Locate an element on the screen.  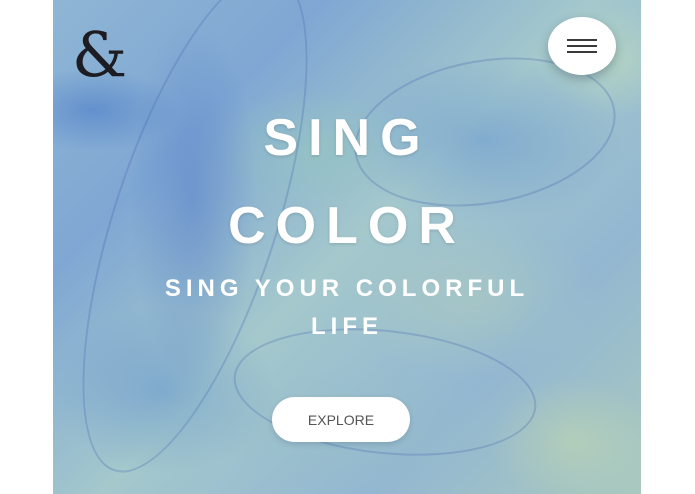
hamburger-menu-button is located at coordinates (582, 46).